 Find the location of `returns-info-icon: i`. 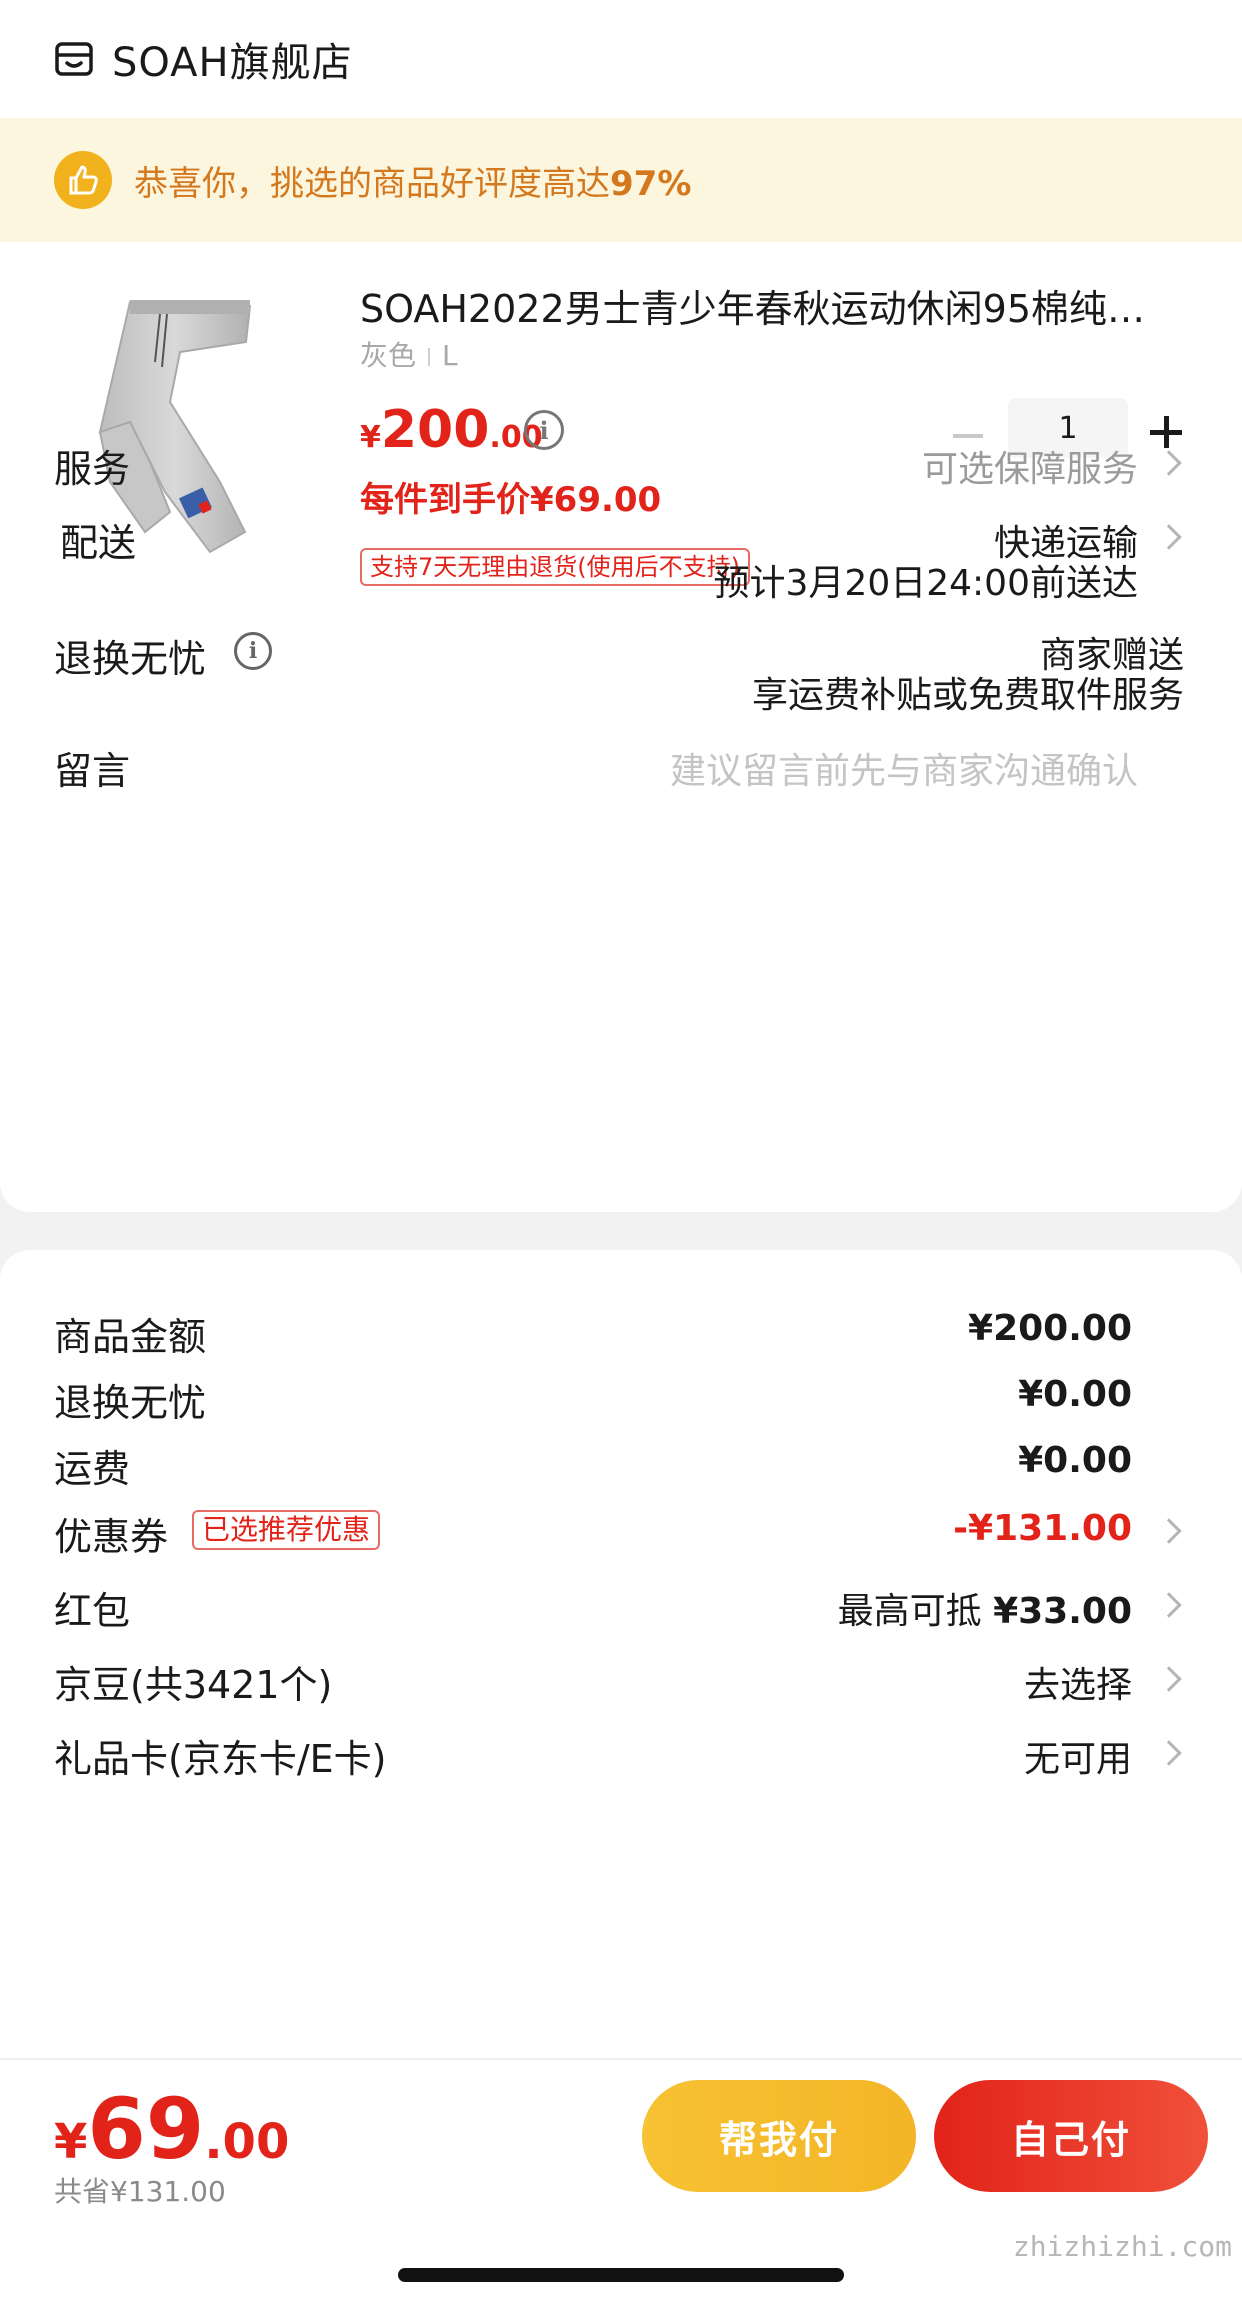

returns-info-icon: i is located at coordinates (253, 651).